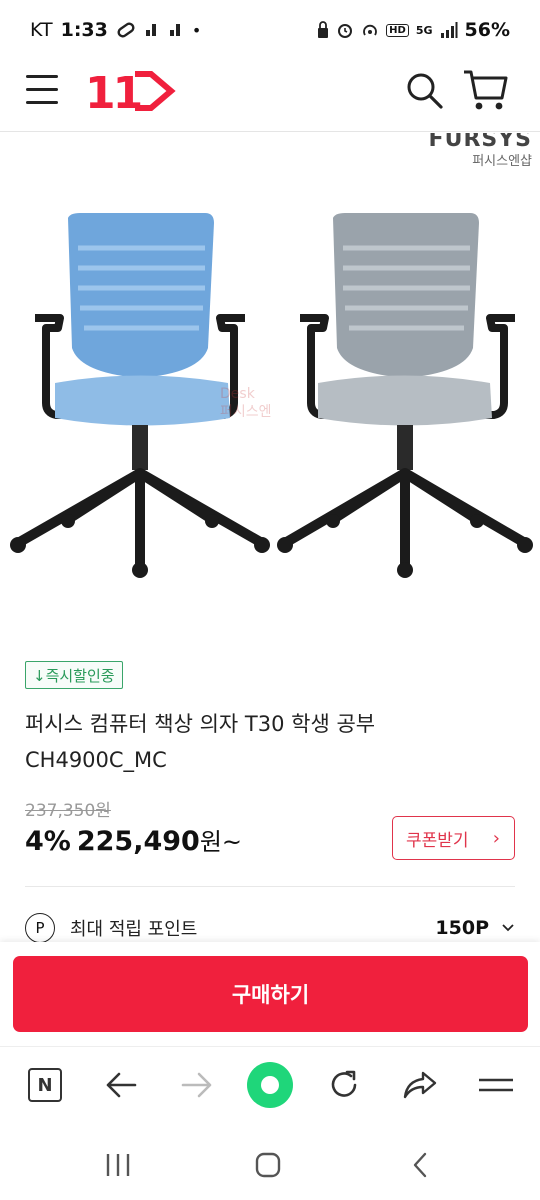 The height and width of the screenshot is (1200, 540). Describe the element at coordinates (462, 928) in the screenshot. I see `points-value: 150P` at that location.